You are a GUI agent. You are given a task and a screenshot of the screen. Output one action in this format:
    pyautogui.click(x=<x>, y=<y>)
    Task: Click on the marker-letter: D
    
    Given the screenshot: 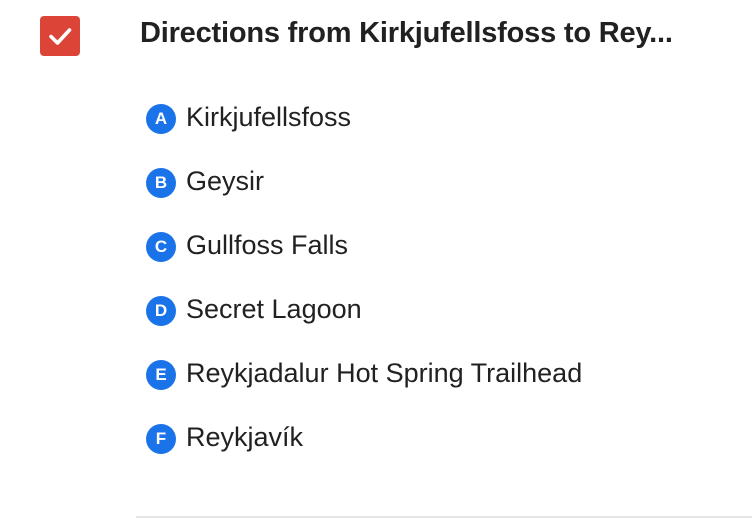 What is the action you would take?
    pyautogui.click(x=161, y=310)
    